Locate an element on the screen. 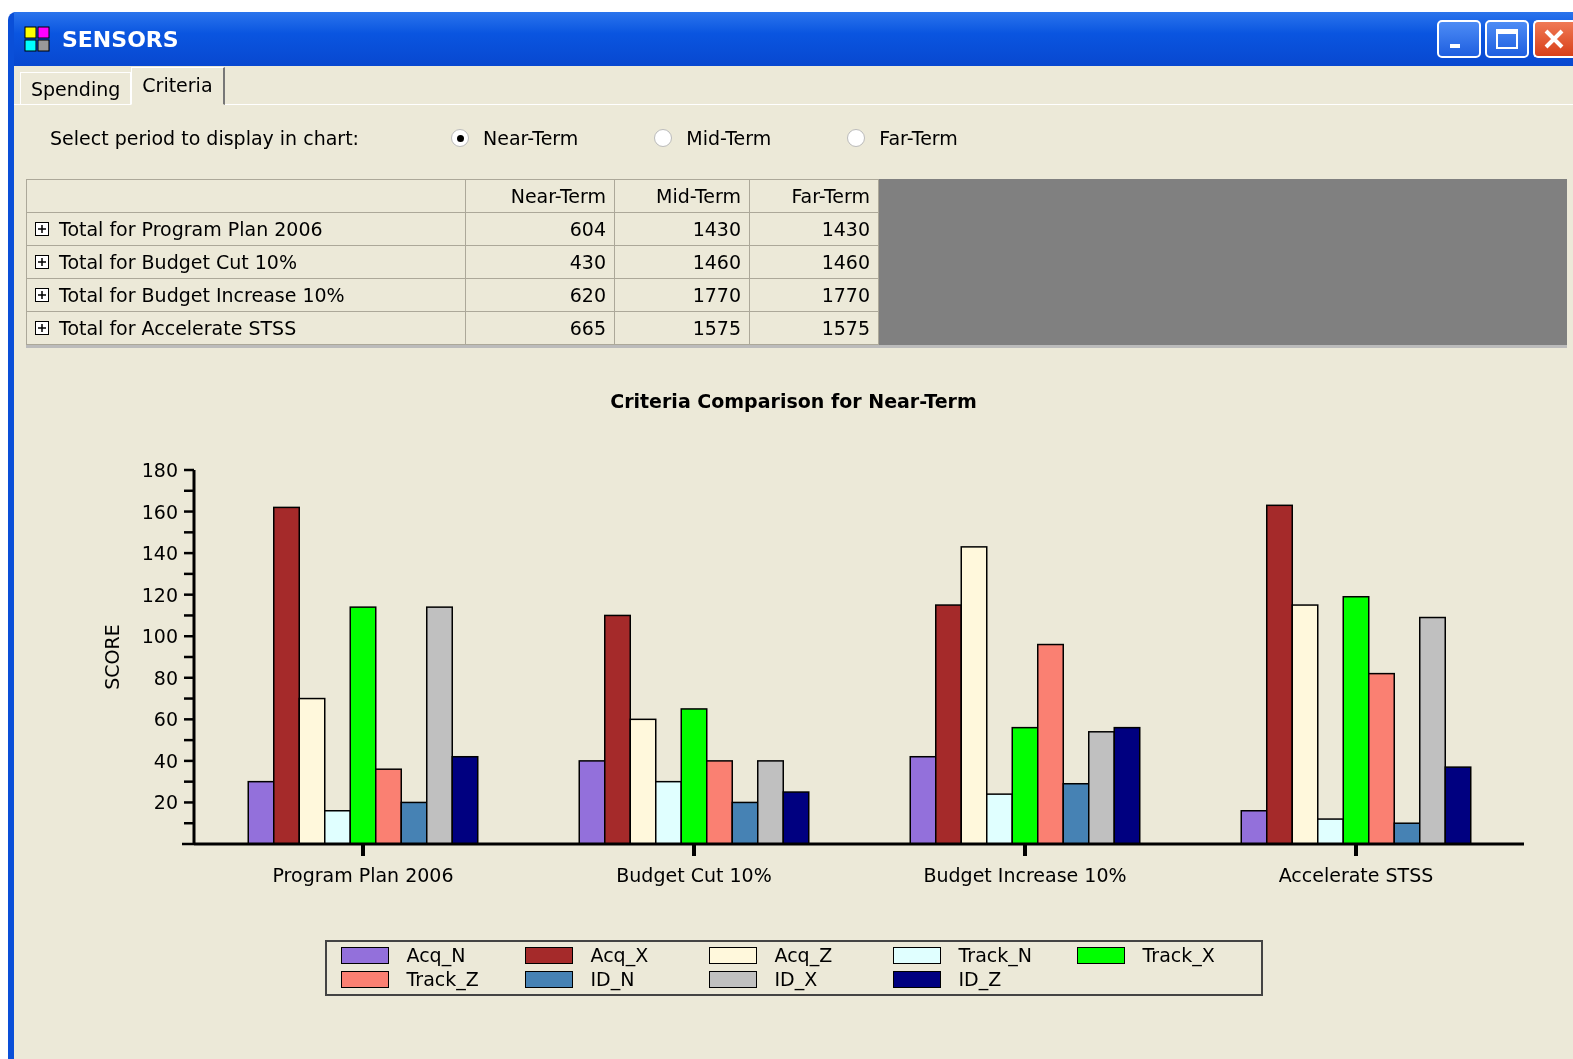  maximize-button is located at coordinates (1507, 39).